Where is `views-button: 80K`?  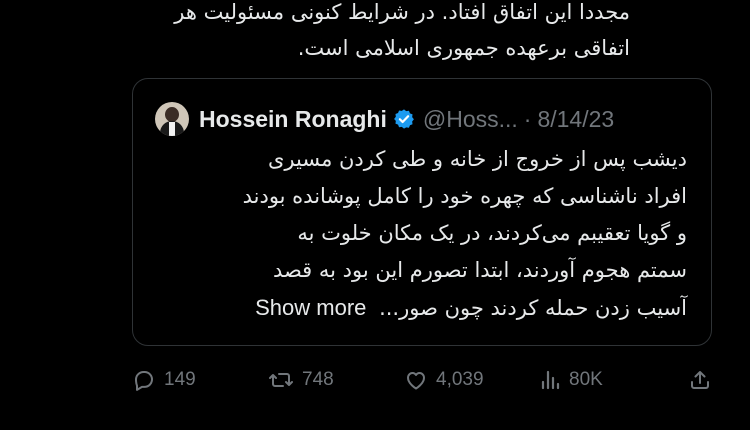
views-button: 80K is located at coordinates (571, 380).